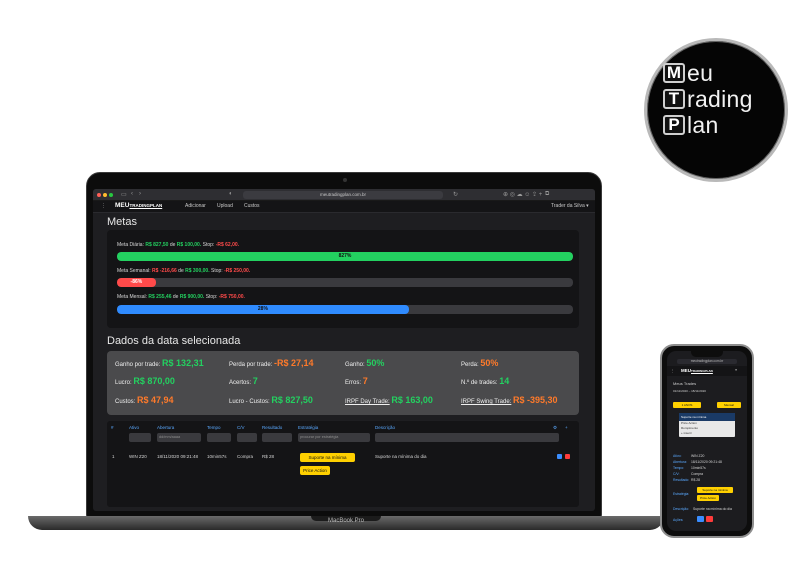 The height and width of the screenshot is (570, 811). What do you see at coordinates (252, 206) in the screenshot?
I see `nav-custos: Custos` at bounding box center [252, 206].